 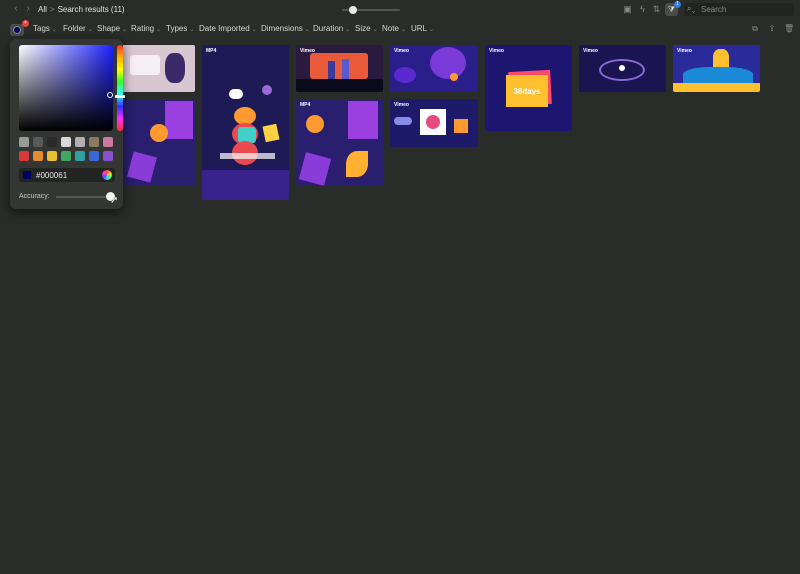 I want to click on thumbnail-4: Vimeo 36days, so click(x=528, y=88).